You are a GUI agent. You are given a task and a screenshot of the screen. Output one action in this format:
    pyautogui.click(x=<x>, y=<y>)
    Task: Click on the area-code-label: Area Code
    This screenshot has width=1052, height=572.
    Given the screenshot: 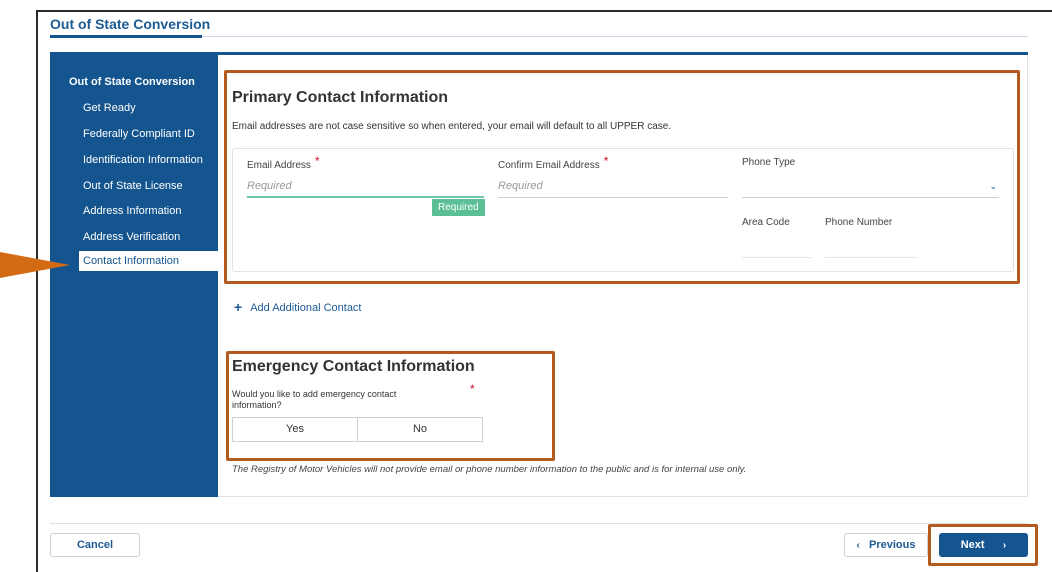 What is the action you would take?
    pyautogui.click(x=766, y=222)
    